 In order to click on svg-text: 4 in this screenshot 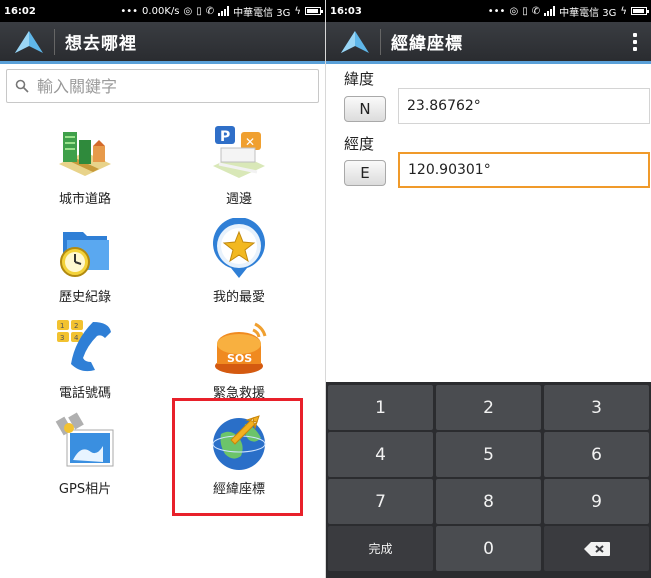, I will do `click(76, 338)`.